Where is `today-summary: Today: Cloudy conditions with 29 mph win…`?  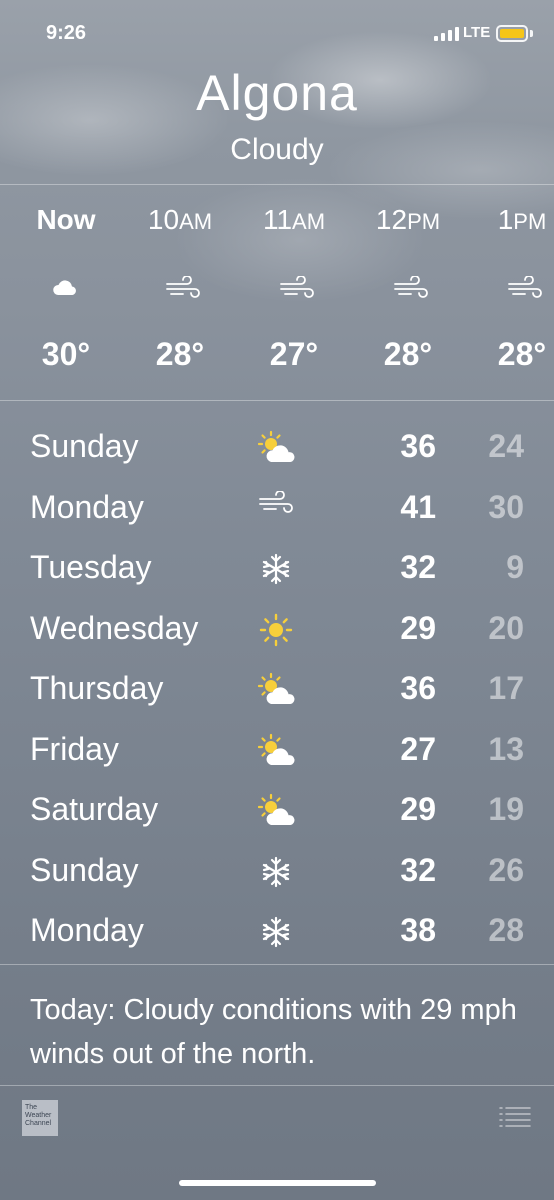
today-summary: Today: Cloudy conditions with 29 mph win… is located at coordinates (273, 1032).